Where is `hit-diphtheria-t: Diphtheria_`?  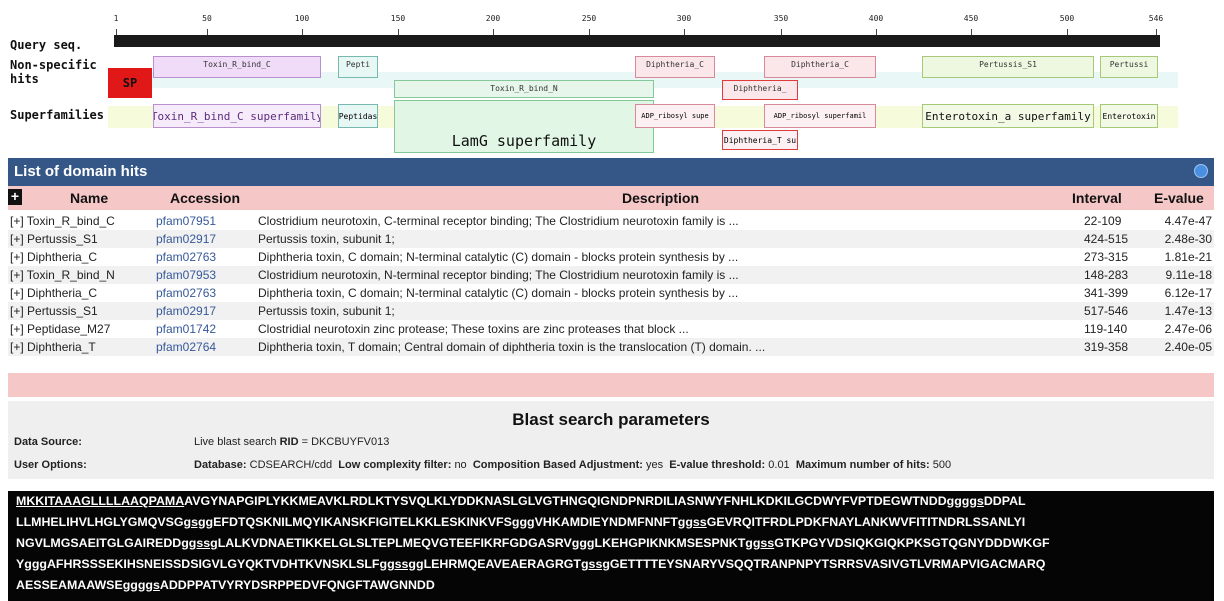
hit-diphtheria-t: Diphtheria_ is located at coordinates (760, 90).